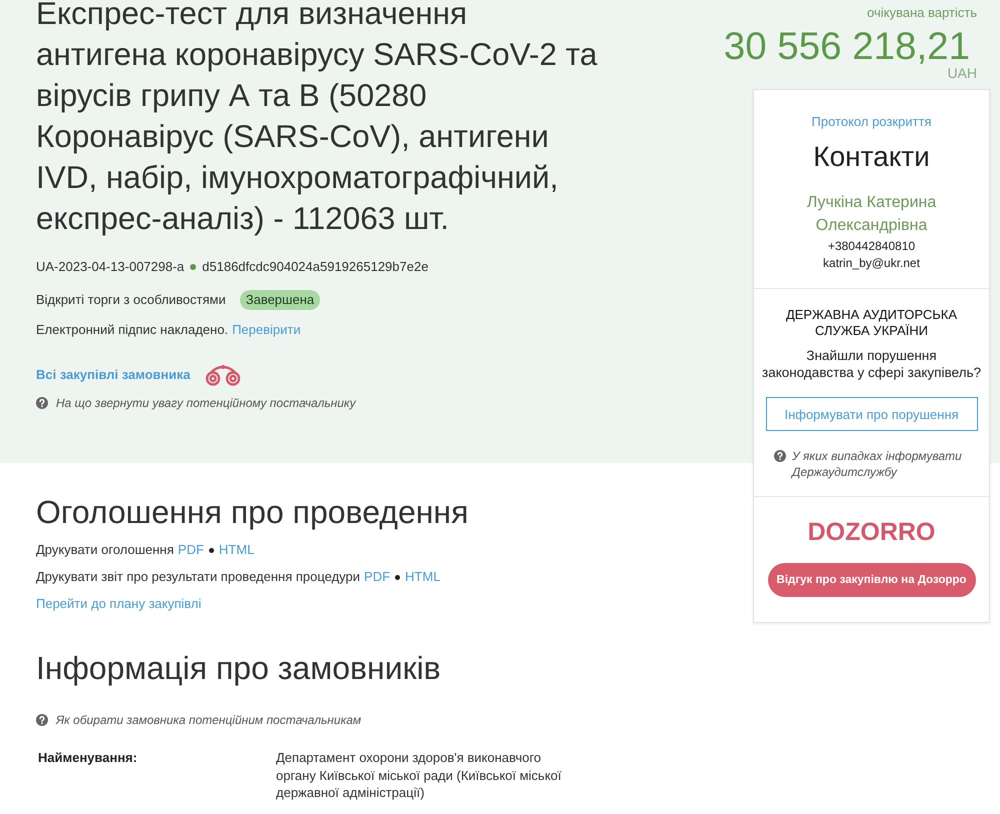  I want to click on contacts-heading: Контакти, so click(871, 157).